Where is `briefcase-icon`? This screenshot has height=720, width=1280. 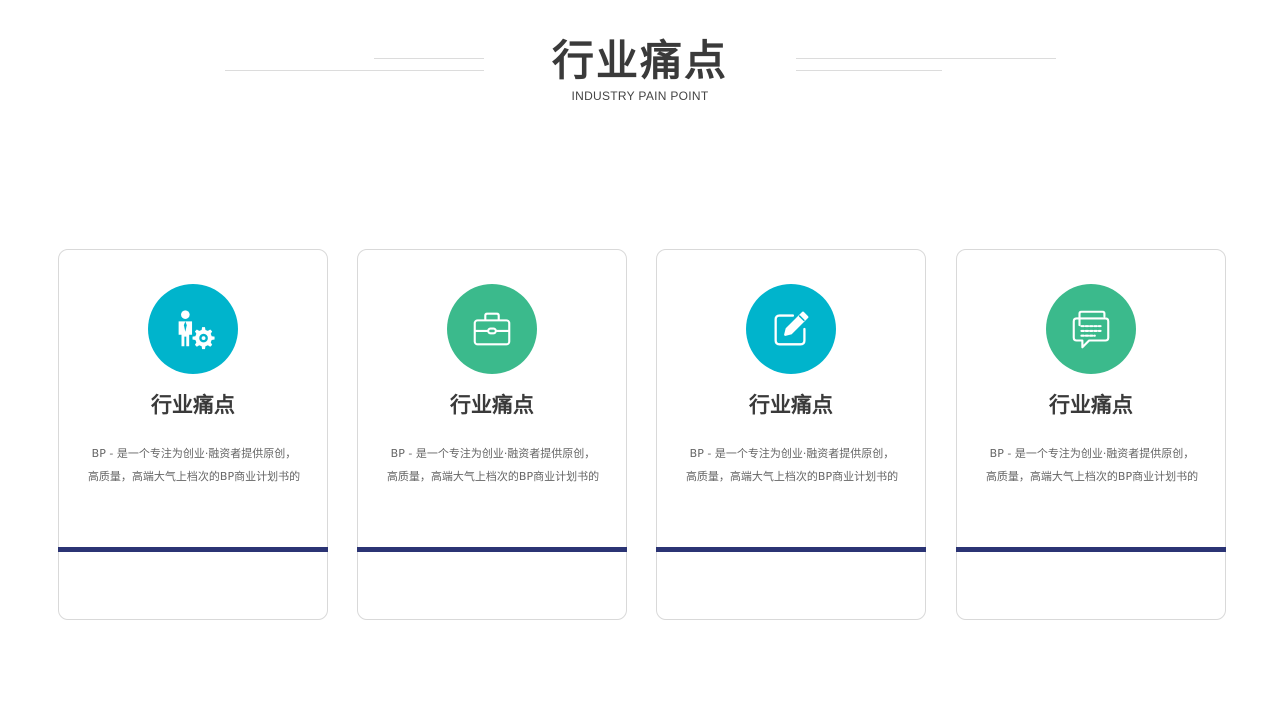 briefcase-icon is located at coordinates (492, 329).